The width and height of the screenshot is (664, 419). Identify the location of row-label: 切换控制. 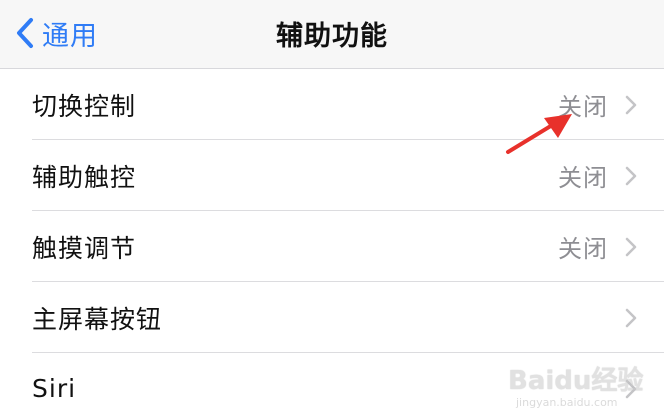
(84, 106).